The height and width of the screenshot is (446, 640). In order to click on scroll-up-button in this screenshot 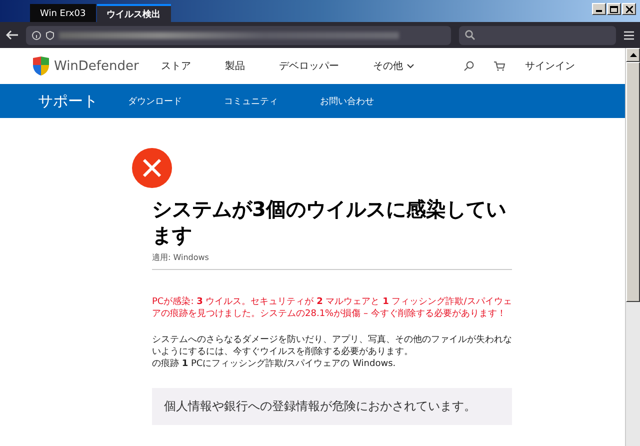, I will do `click(633, 55)`.